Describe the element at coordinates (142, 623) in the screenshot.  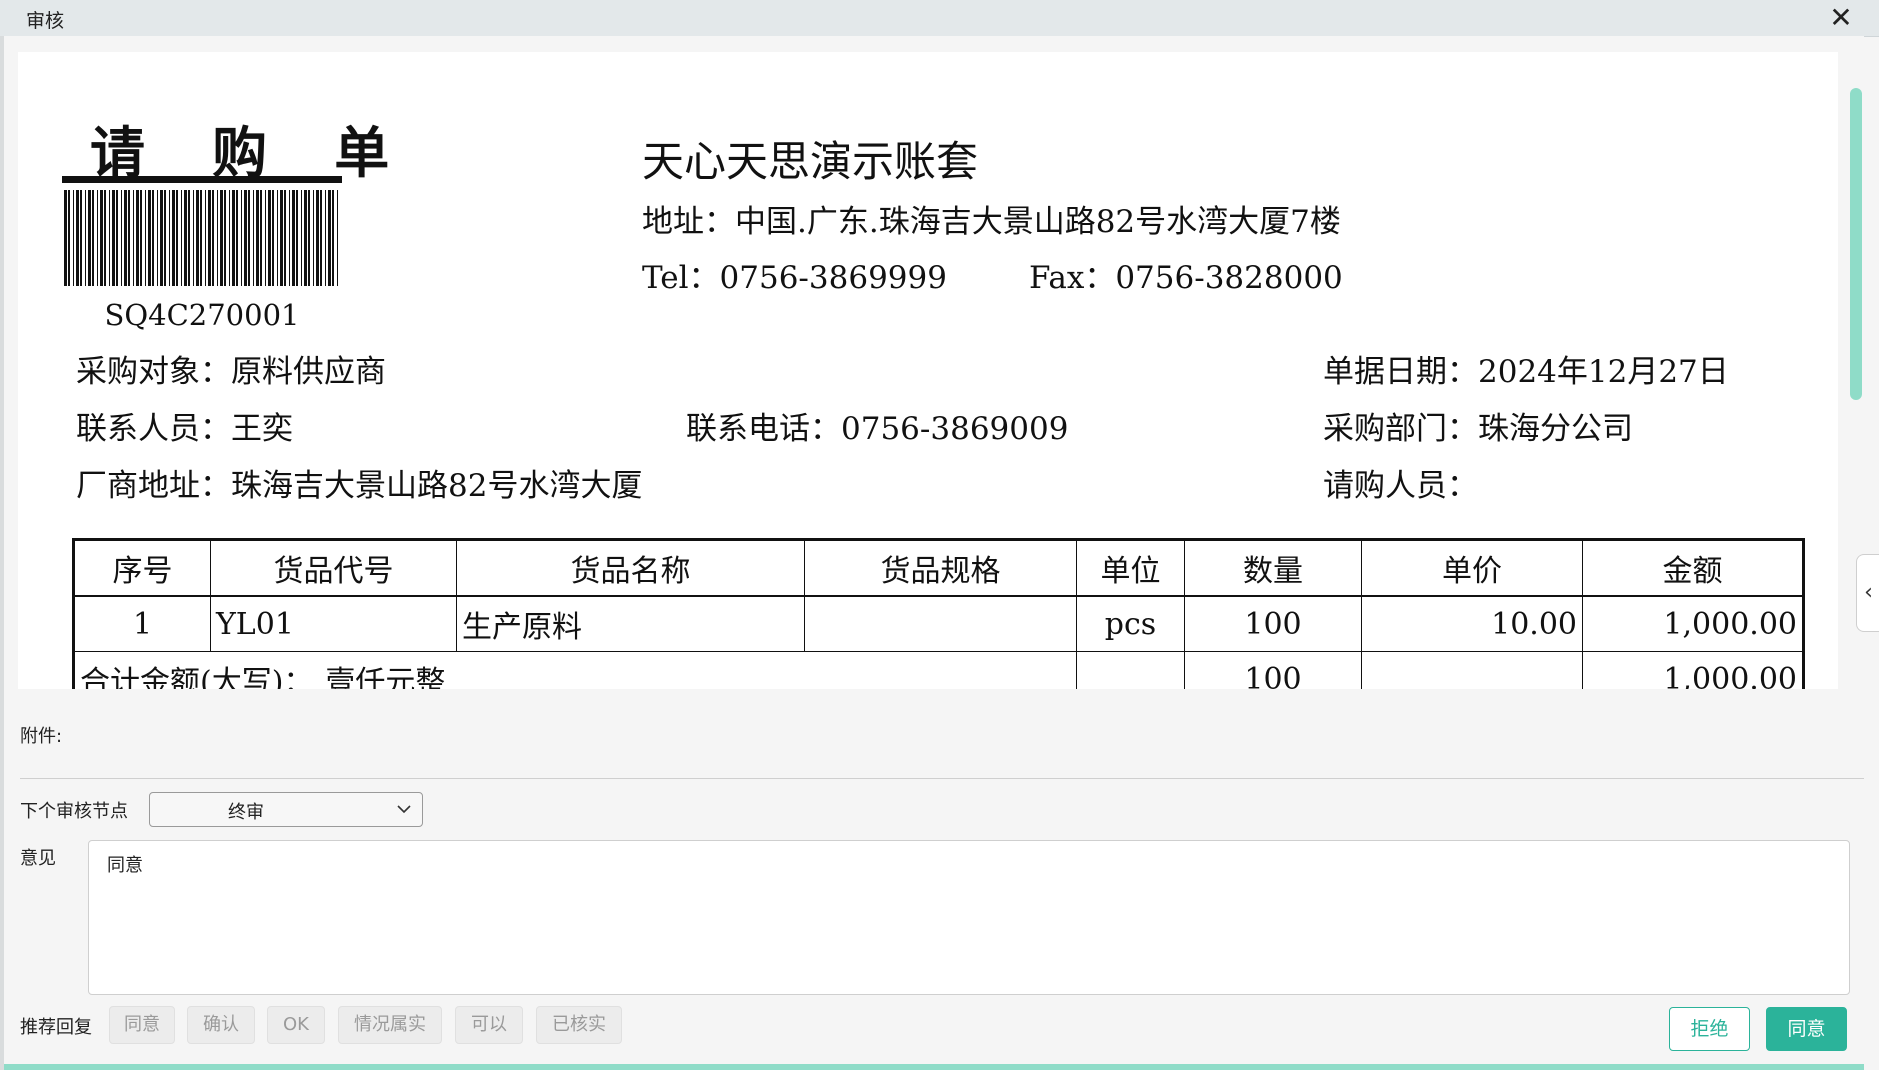
I see `cell-seq: 1` at that location.